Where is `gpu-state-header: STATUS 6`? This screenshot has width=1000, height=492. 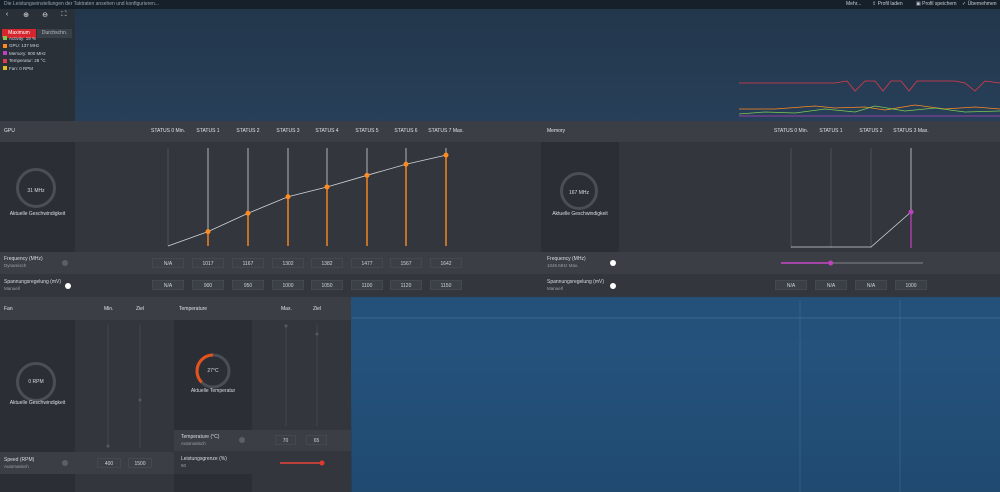
gpu-state-header: STATUS 6 is located at coordinates (406, 131).